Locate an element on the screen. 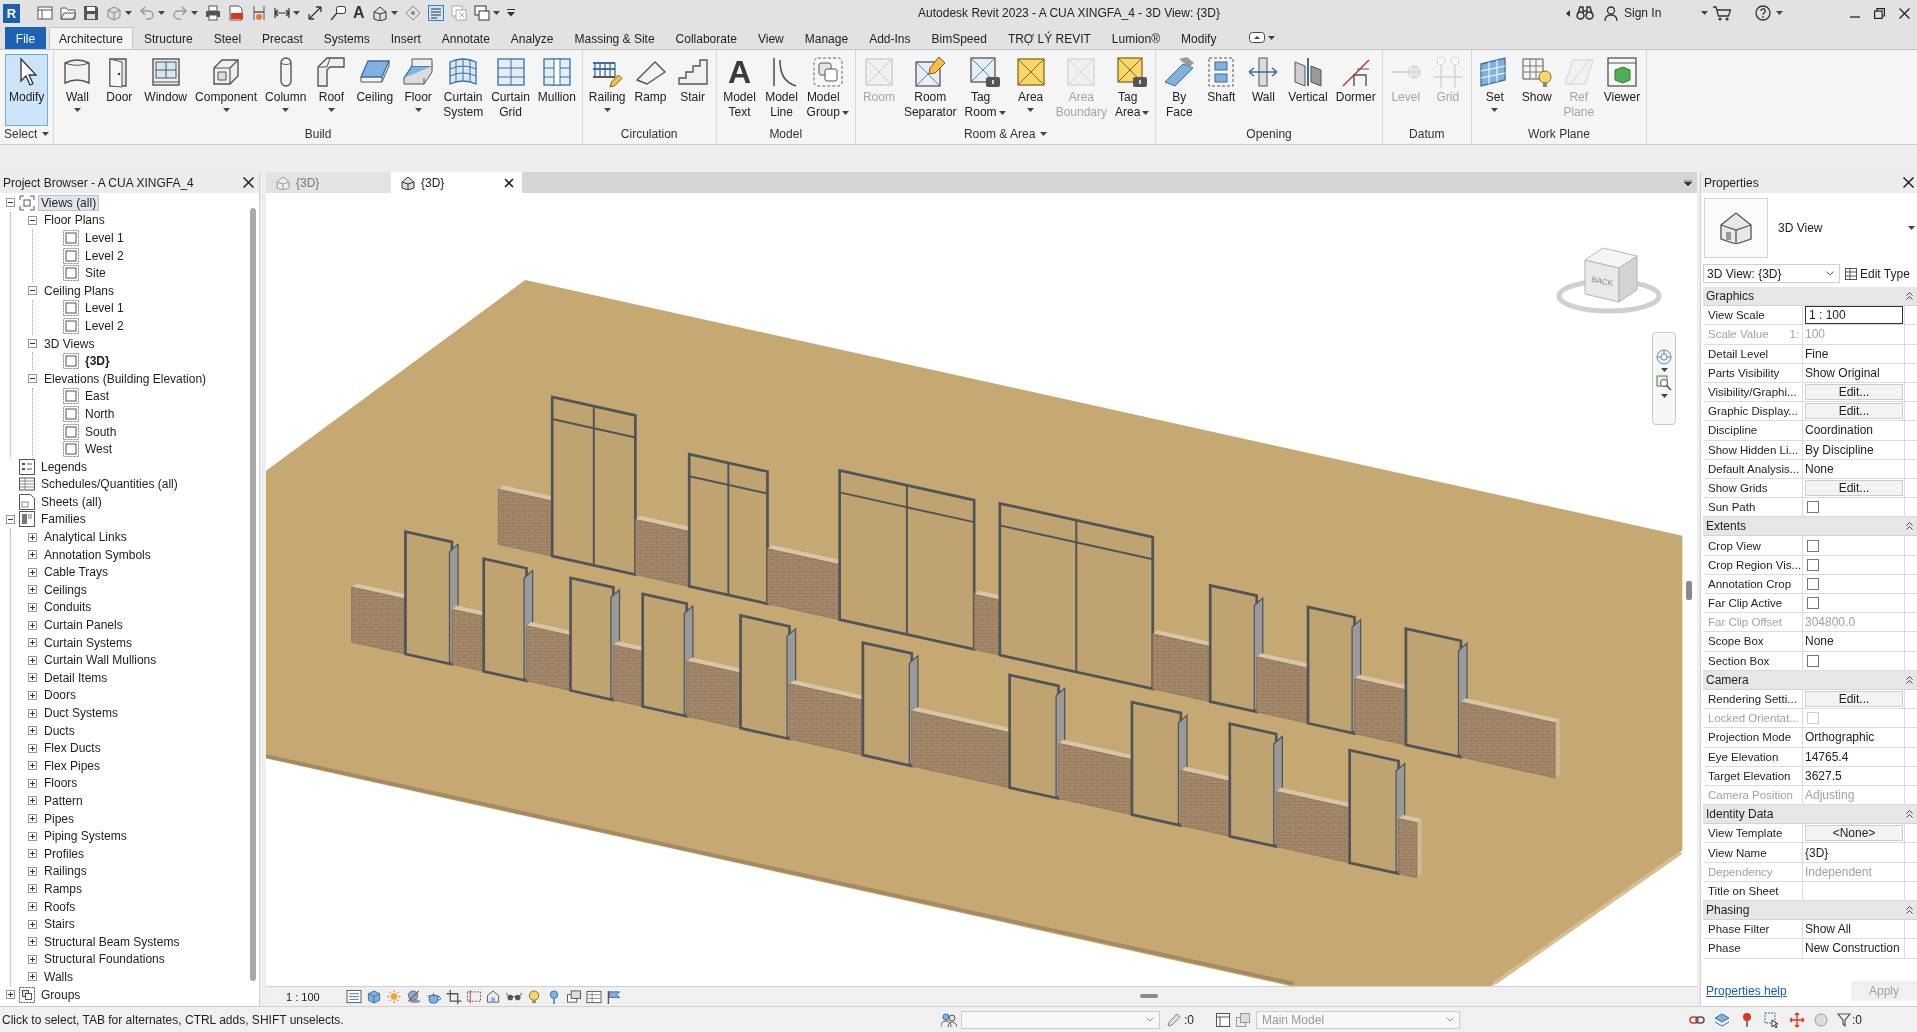 The width and height of the screenshot is (1917, 1032). save-icon is located at coordinates (91, 13).